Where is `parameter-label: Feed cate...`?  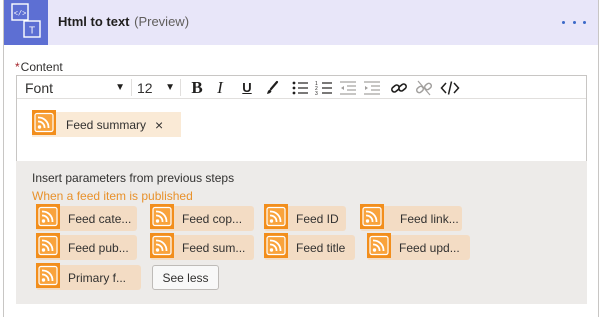 parameter-label: Feed cate... is located at coordinates (100, 218).